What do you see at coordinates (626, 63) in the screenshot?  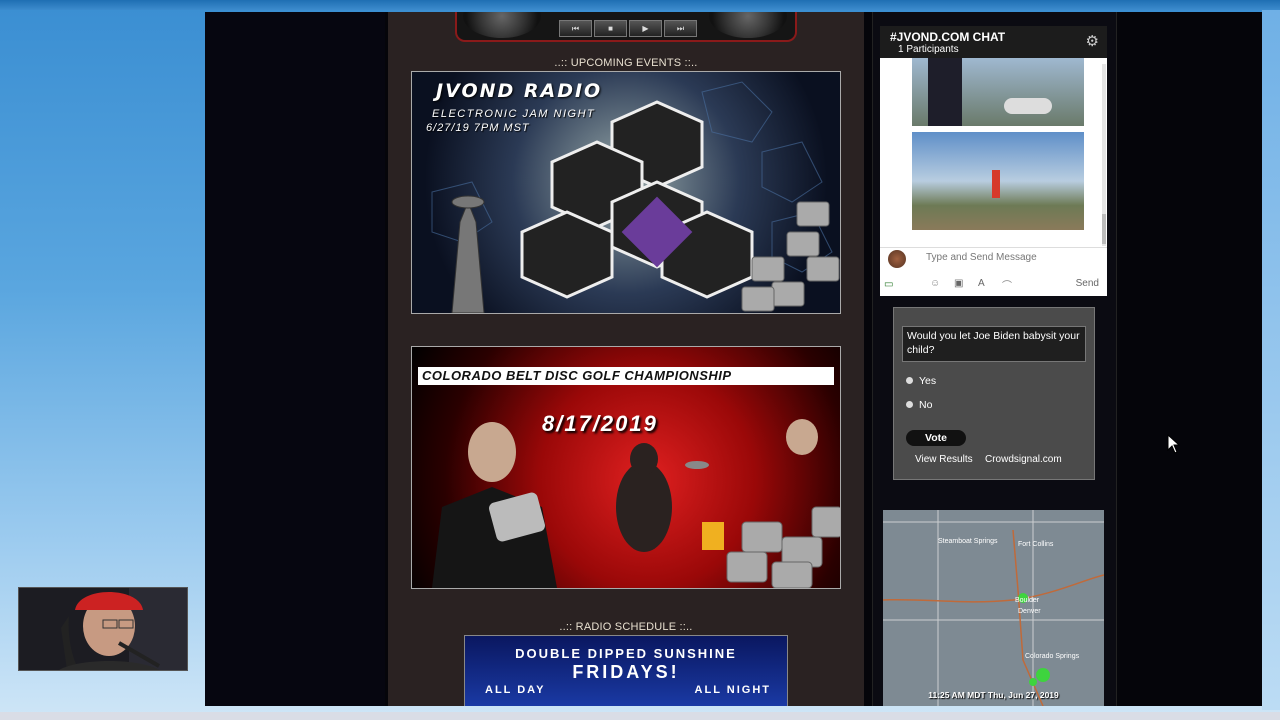 I see `upcoming-events-label: ..:: UPCOMING EVENTS ::..` at bounding box center [626, 63].